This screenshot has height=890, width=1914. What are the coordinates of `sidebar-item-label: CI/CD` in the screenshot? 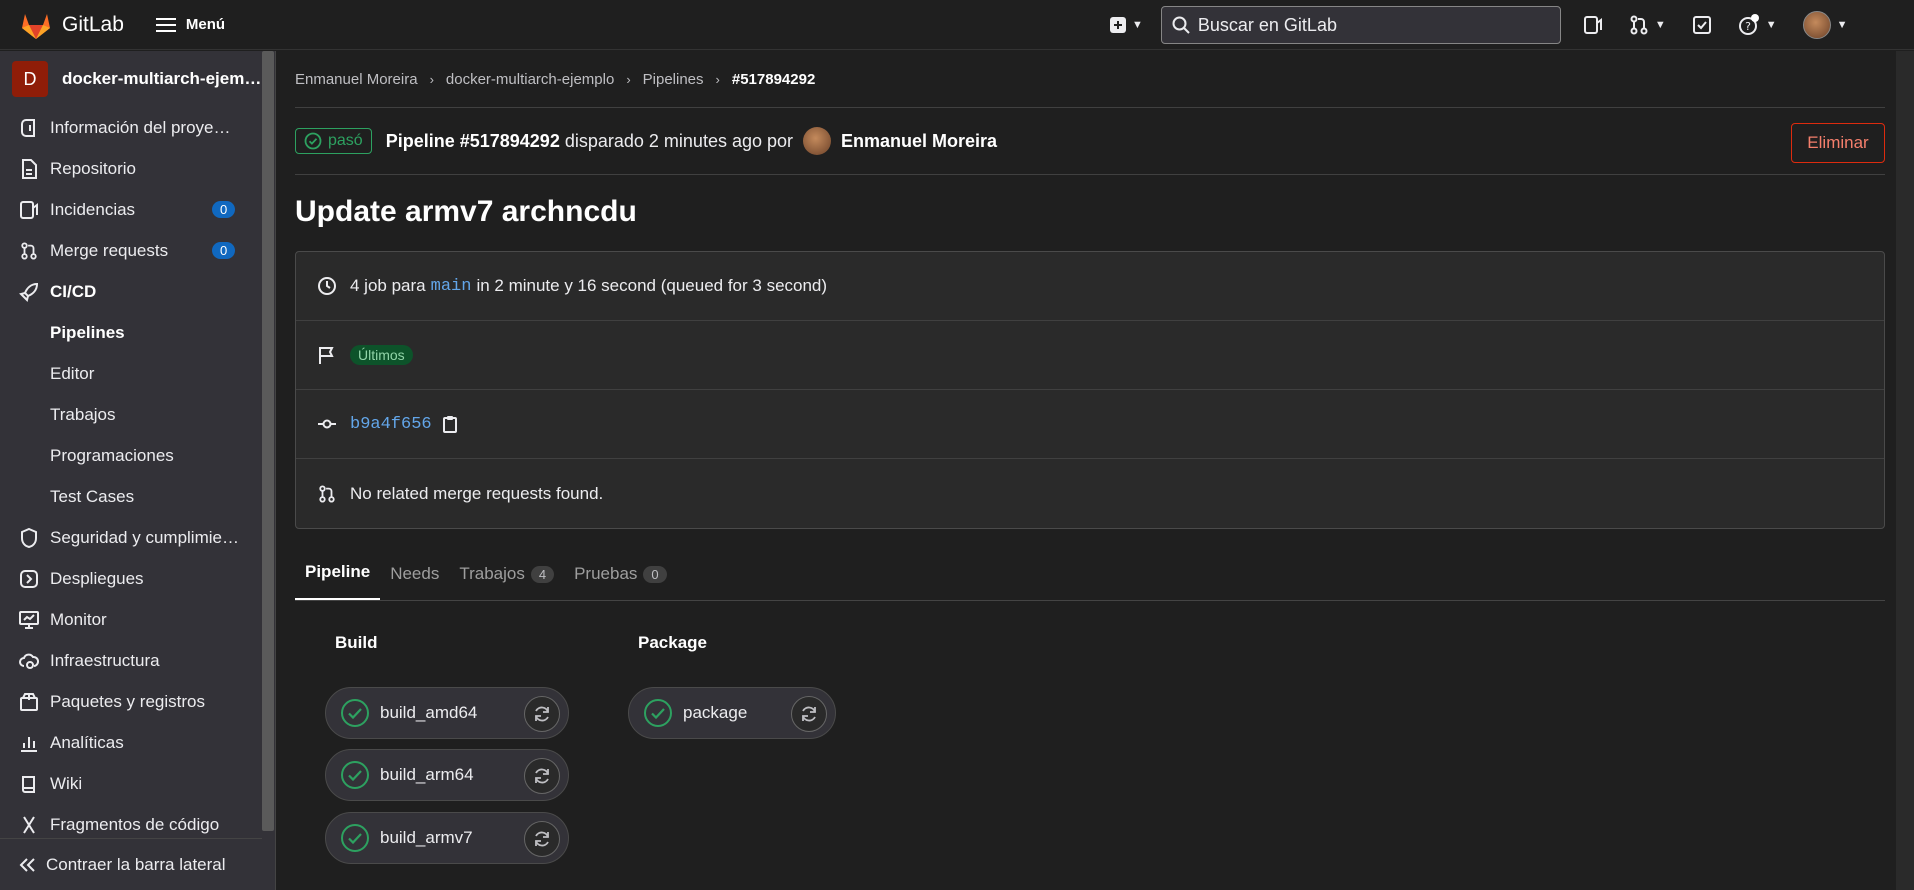 It's located at (73, 291).